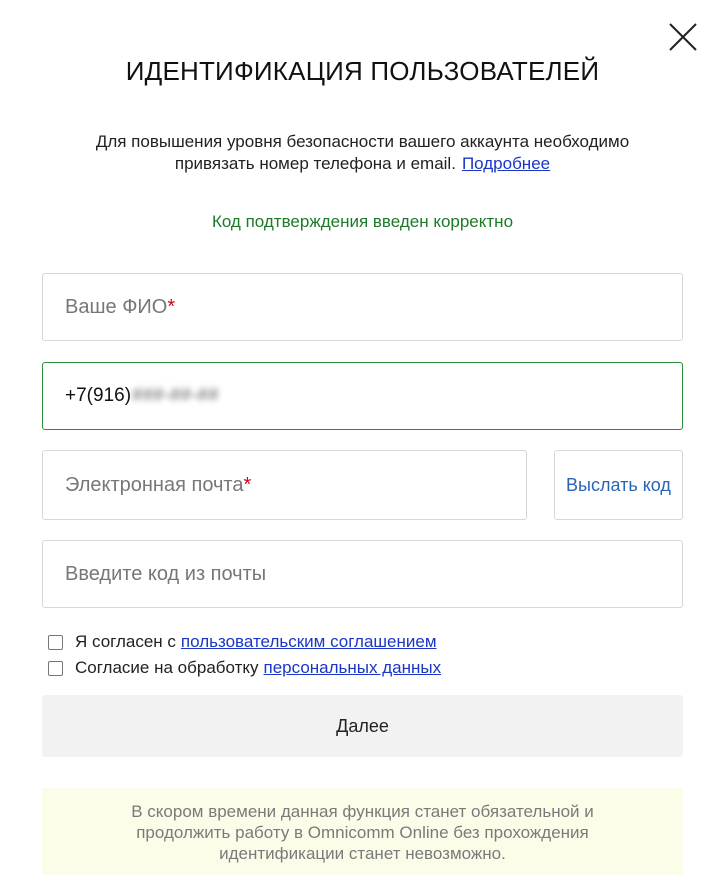 This screenshot has height=881, width=725. Describe the element at coordinates (353, 668) in the screenshot. I see `personal-data-link: персональных данных` at that location.